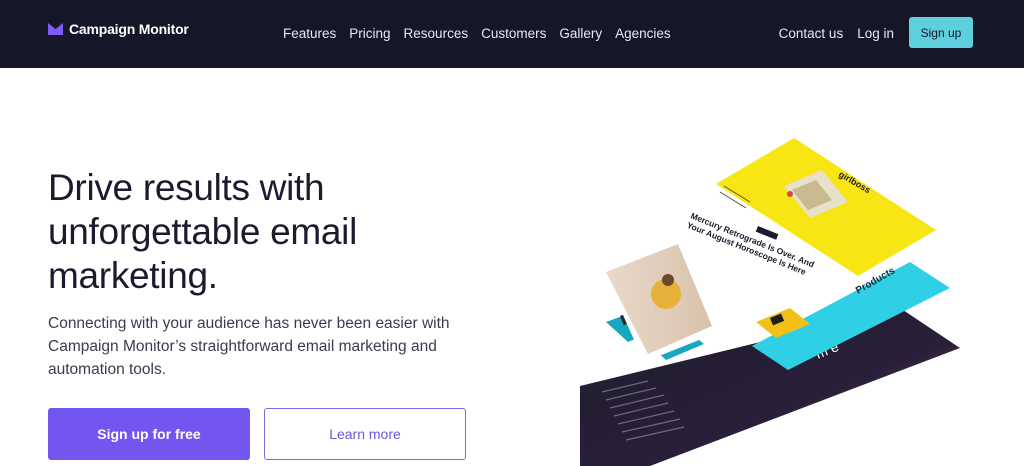 The image size is (1024, 466). I want to click on brand-logo: Campaign Monitor, so click(118, 29).